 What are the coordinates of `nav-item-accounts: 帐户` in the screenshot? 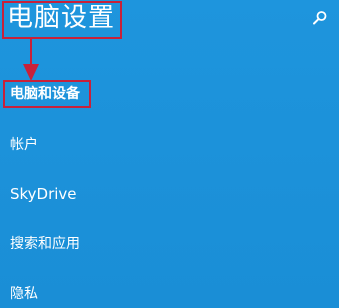 It's located at (24, 145).